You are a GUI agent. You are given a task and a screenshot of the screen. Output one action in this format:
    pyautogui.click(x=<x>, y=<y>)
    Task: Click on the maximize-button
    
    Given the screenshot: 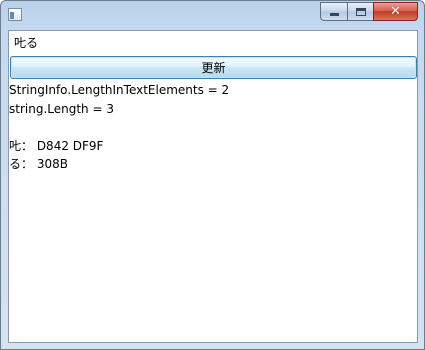 What is the action you would take?
    pyautogui.click(x=360, y=11)
    